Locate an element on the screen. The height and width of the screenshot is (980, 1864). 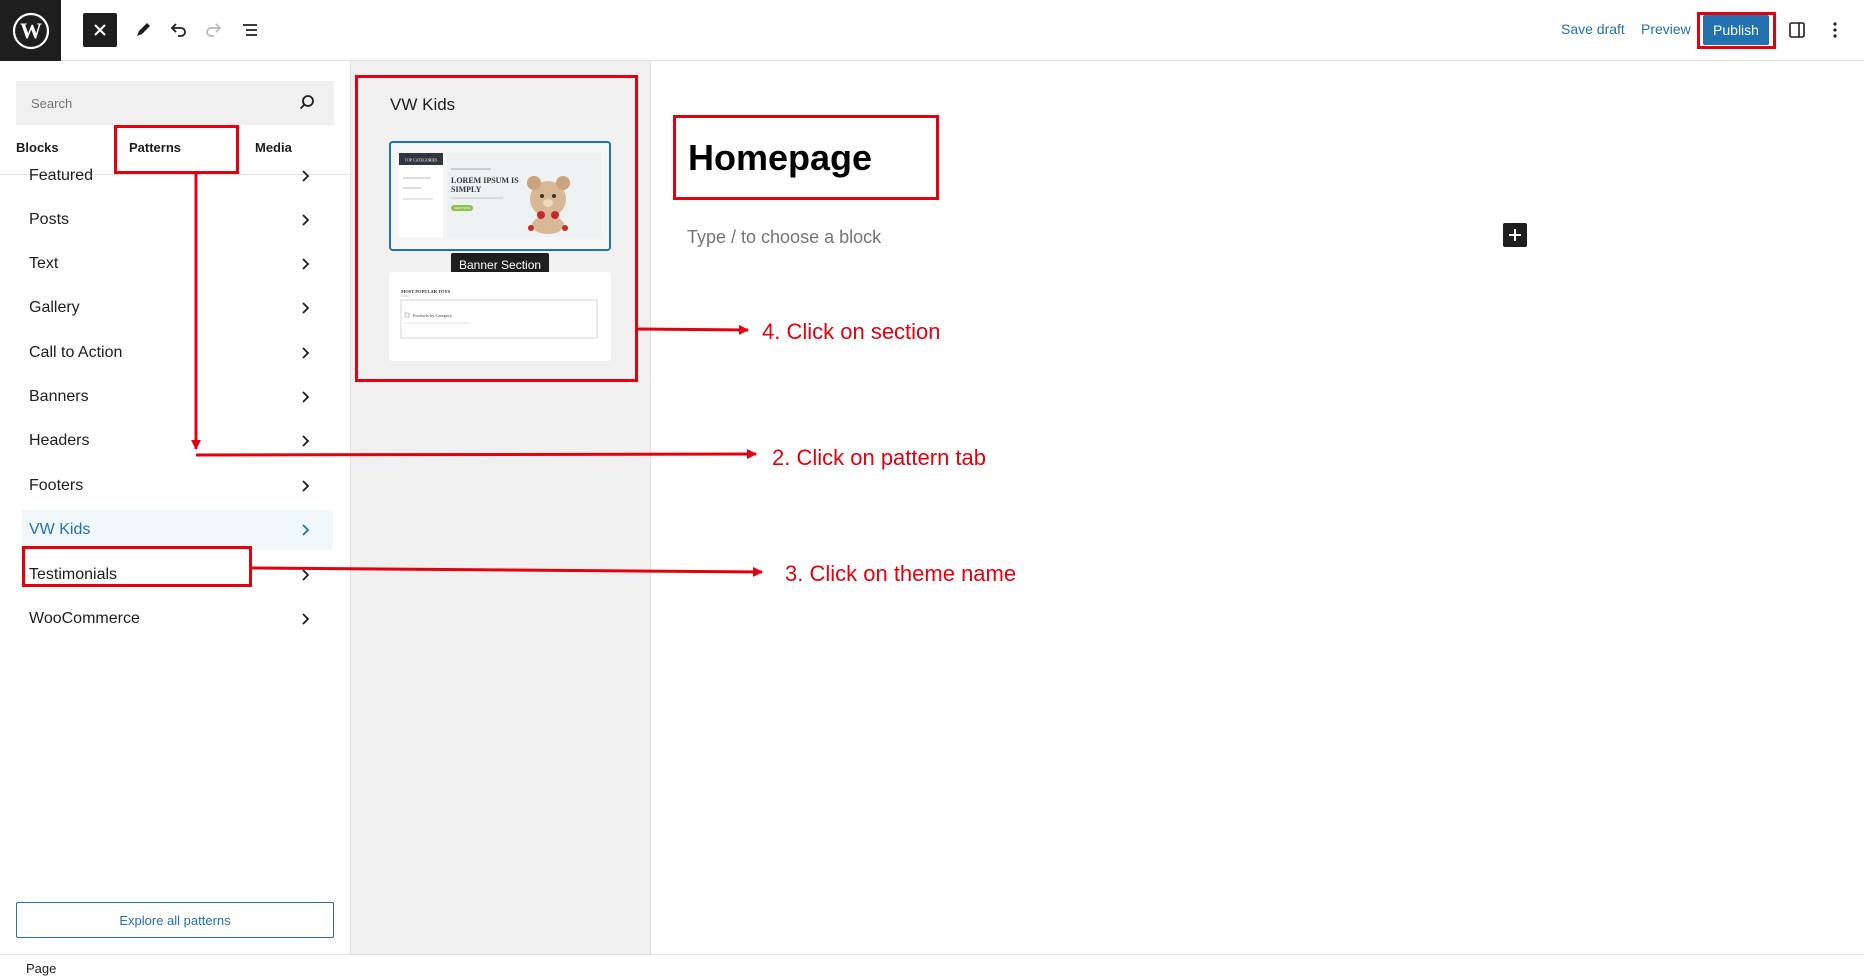
pattern-category-label: Featured is located at coordinates (61, 175).